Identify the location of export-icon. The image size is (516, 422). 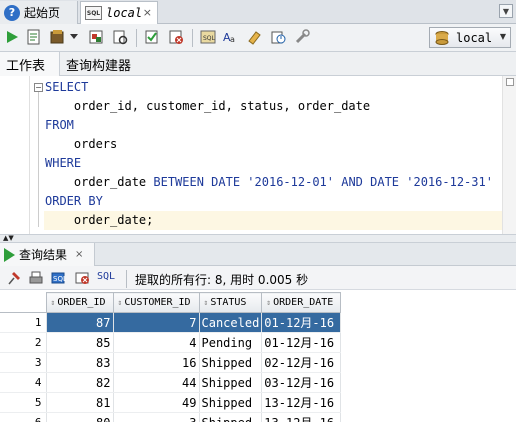
(82, 278).